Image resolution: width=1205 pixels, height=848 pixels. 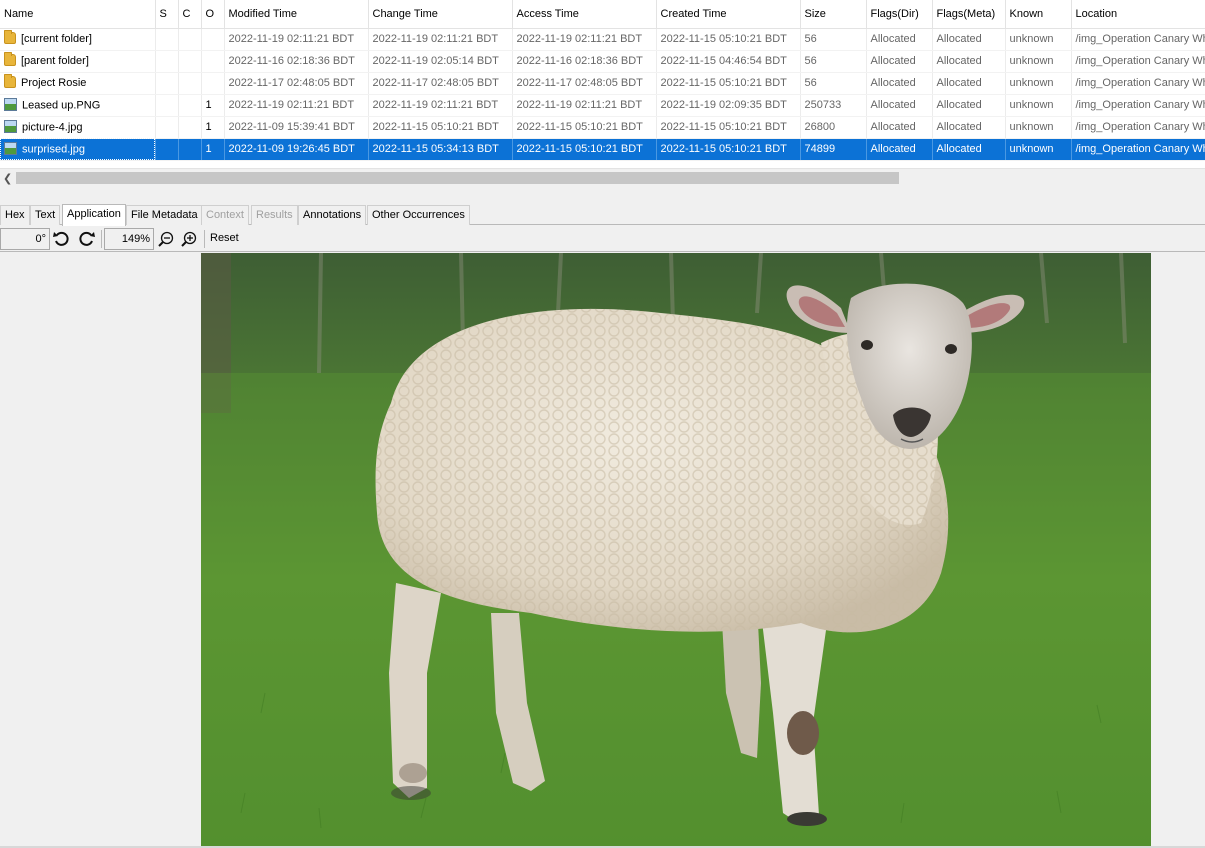 What do you see at coordinates (213, 39) in the screenshot?
I see `cell-o` at bounding box center [213, 39].